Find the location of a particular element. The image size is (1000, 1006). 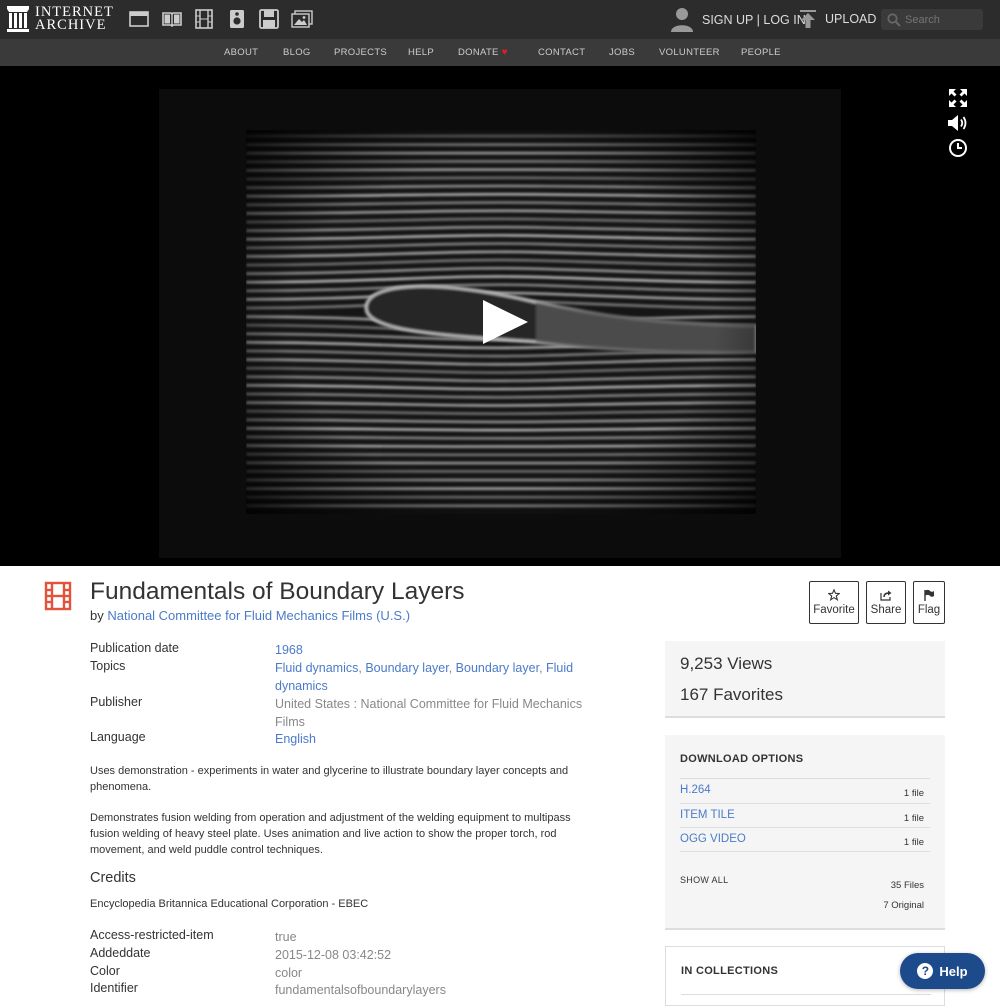

show-all-link: SHOW ALL is located at coordinates (704, 880).